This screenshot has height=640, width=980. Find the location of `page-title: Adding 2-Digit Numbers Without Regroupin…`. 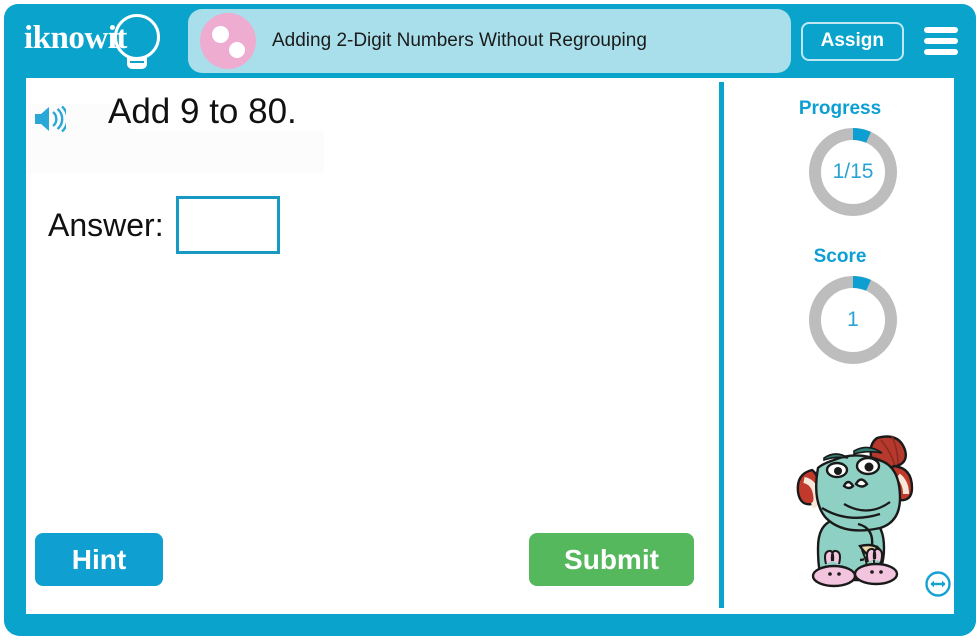

page-title: Adding 2-Digit Numbers Without Regroupin… is located at coordinates (459, 40).